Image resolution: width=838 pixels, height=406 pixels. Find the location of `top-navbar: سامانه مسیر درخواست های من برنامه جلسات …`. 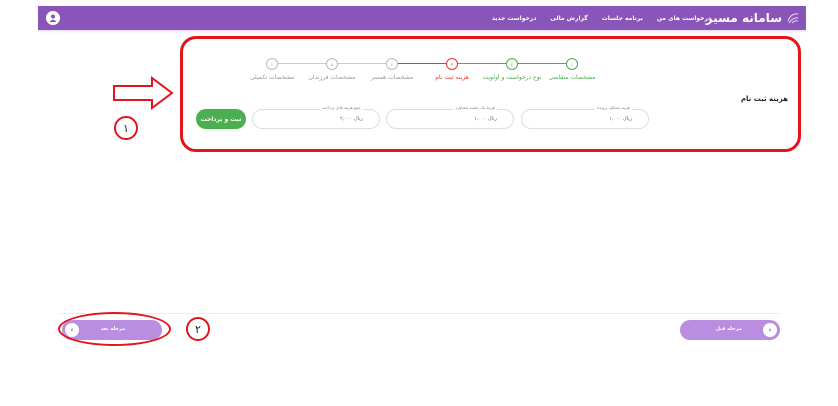

top-navbar: سامانه مسیر درخواست های من برنامه جلسات … is located at coordinates (422, 18).